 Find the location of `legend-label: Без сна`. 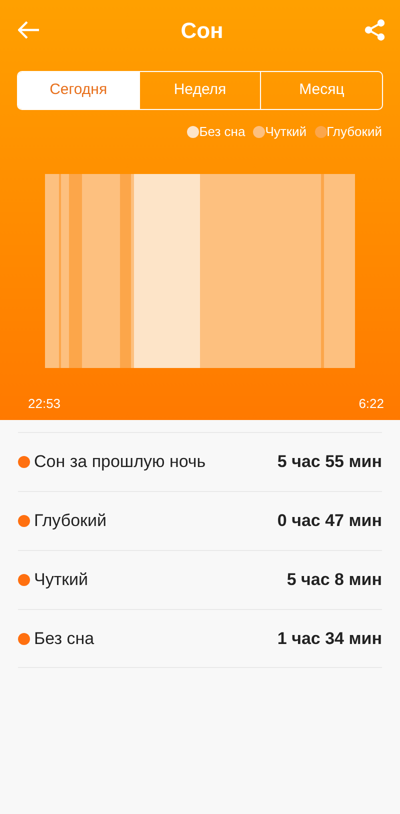

legend-label: Без сна is located at coordinates (222, 132).